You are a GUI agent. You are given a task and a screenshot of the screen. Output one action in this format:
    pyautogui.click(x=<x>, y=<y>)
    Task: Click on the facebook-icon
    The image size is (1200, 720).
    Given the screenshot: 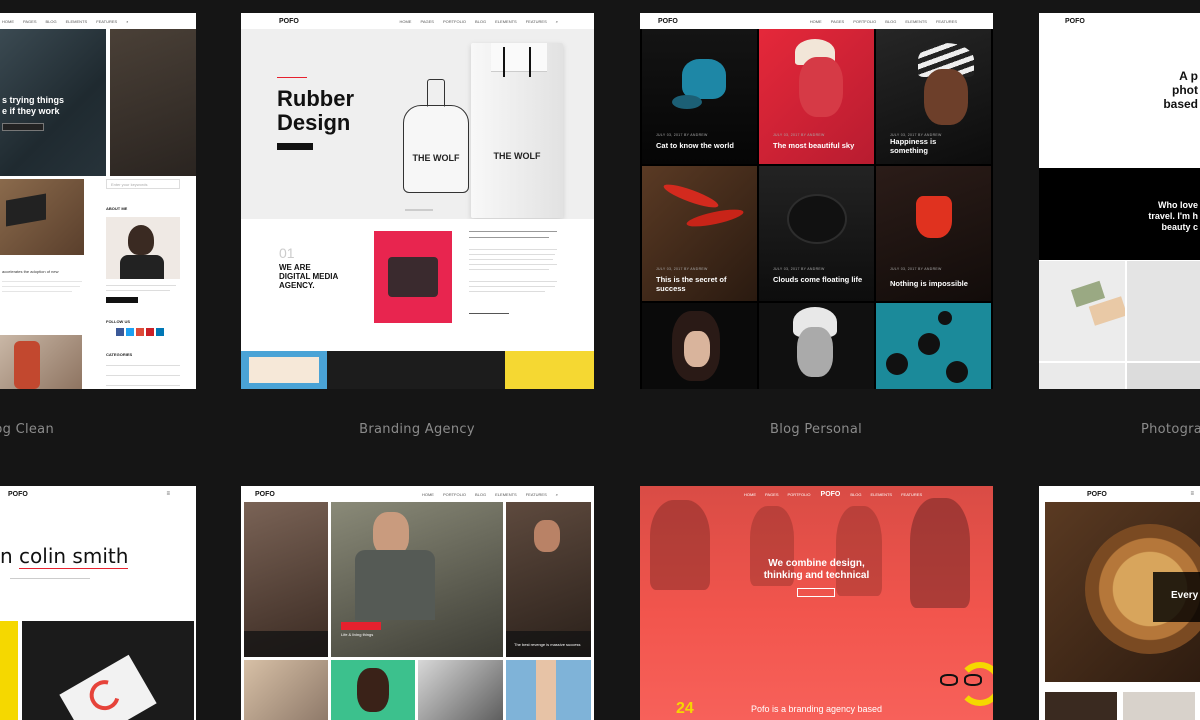 What is the action you would take?
    pyautogui.click(x=120, y=332)
    